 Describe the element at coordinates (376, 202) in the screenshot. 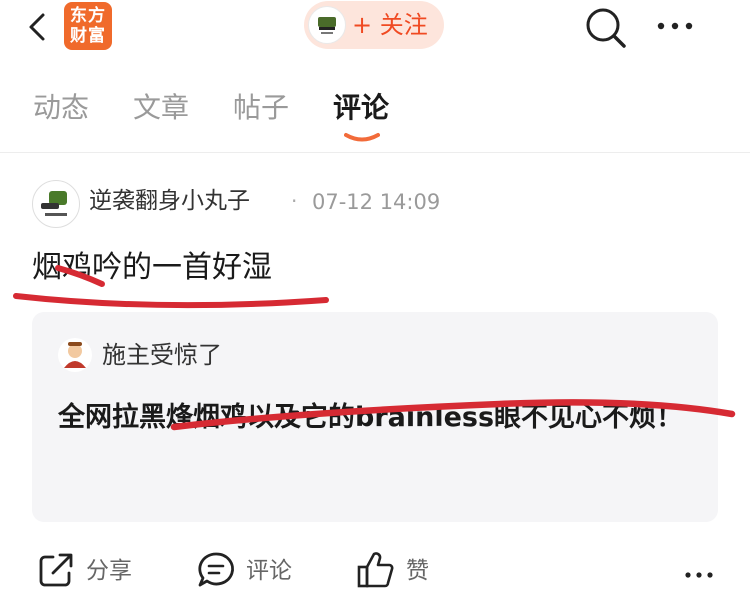

I see `post-time: 07-12 14:09` at that location.